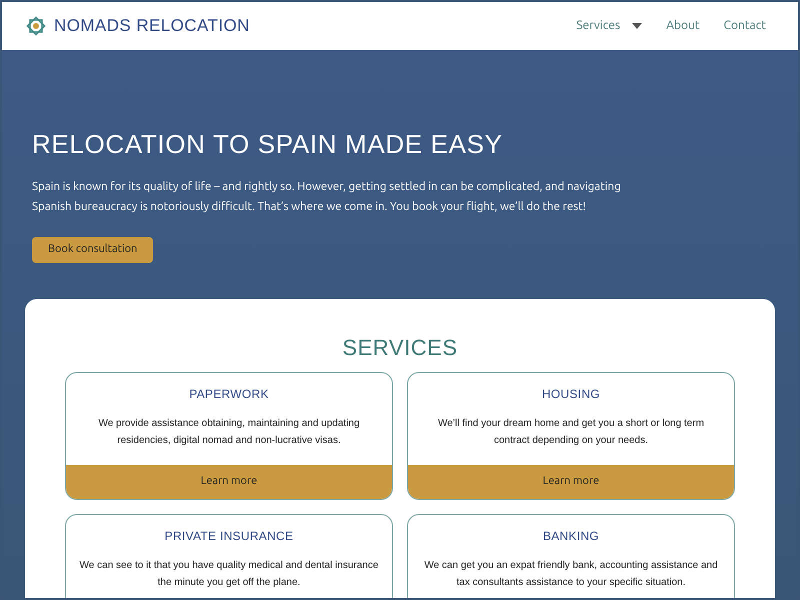 The height and width of the screenshot is (600, 800). I want to click on nav-link: Contact, so click(745, 26).